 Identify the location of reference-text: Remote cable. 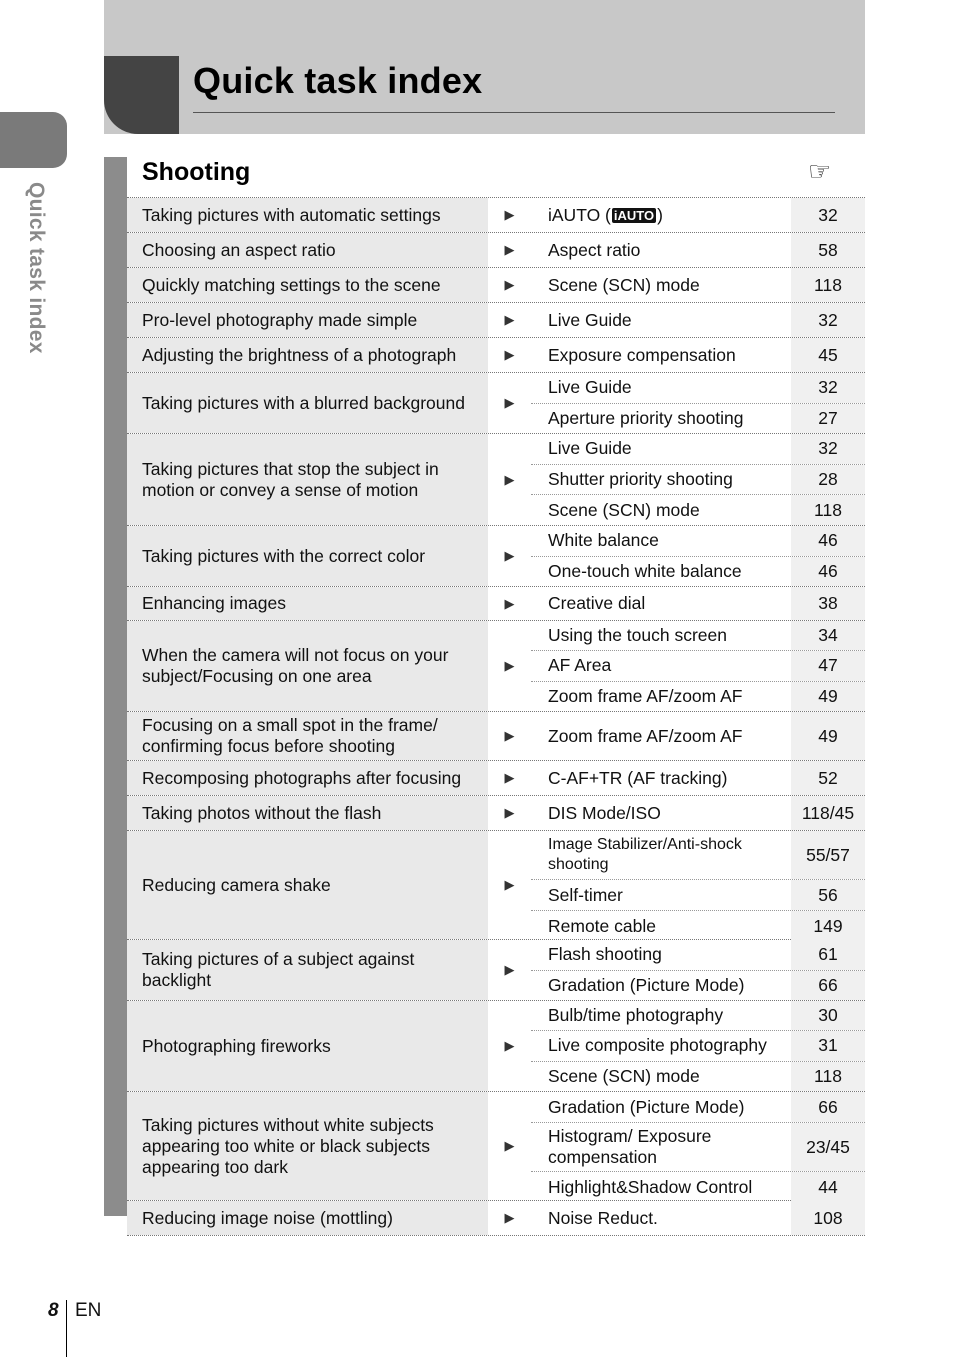
(602, 925).